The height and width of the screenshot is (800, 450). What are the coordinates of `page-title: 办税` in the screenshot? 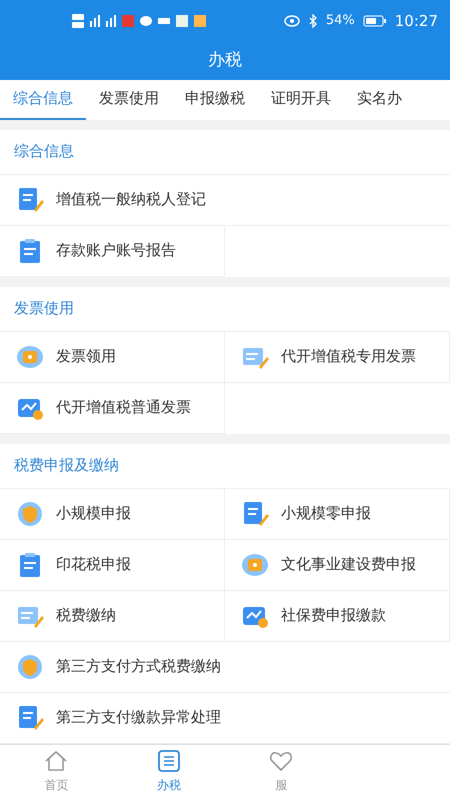 It's located at (225, 60).